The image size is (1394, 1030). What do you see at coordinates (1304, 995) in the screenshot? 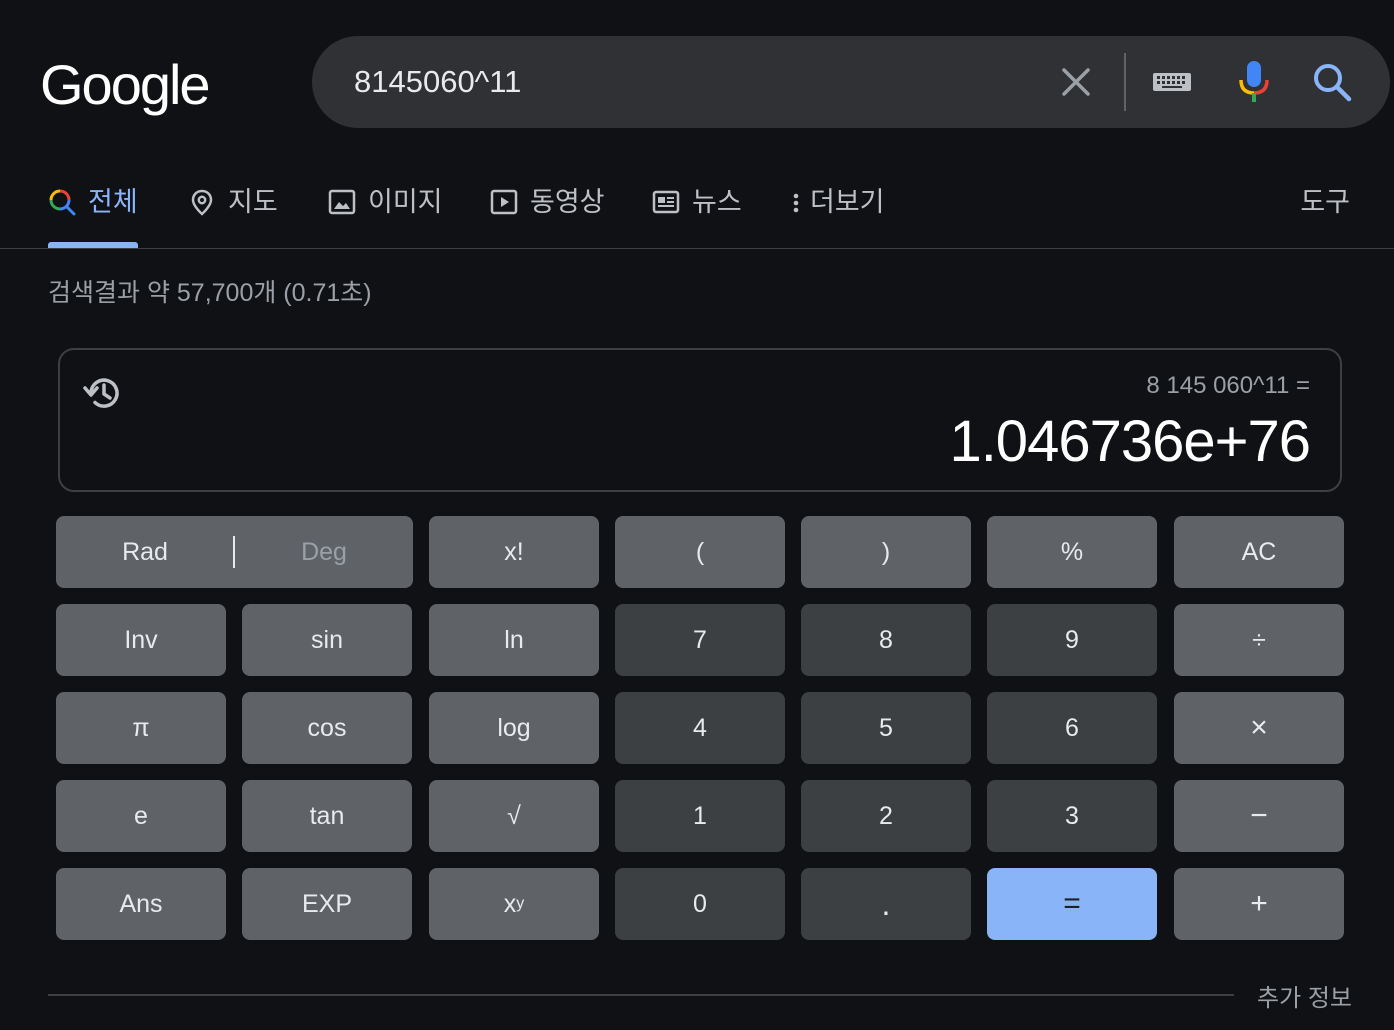
I see `more-info-link: 추가 정보` at bounding box center [1304, 995].